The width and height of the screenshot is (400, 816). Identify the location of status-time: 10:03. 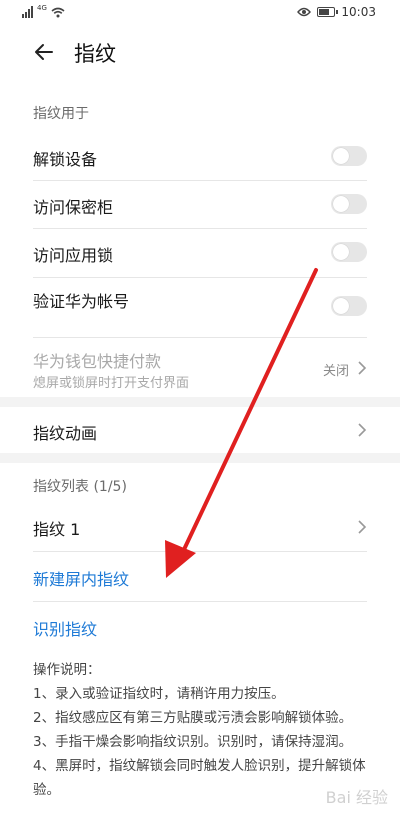
(358, 12).